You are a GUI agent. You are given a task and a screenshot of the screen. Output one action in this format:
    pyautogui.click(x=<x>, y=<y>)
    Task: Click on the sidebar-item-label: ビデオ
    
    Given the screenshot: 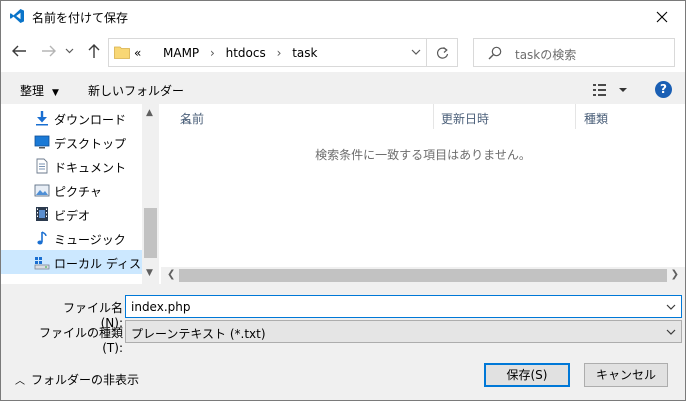 What is the action you would take?
    pyautogui.click(x=72, y=216)
    